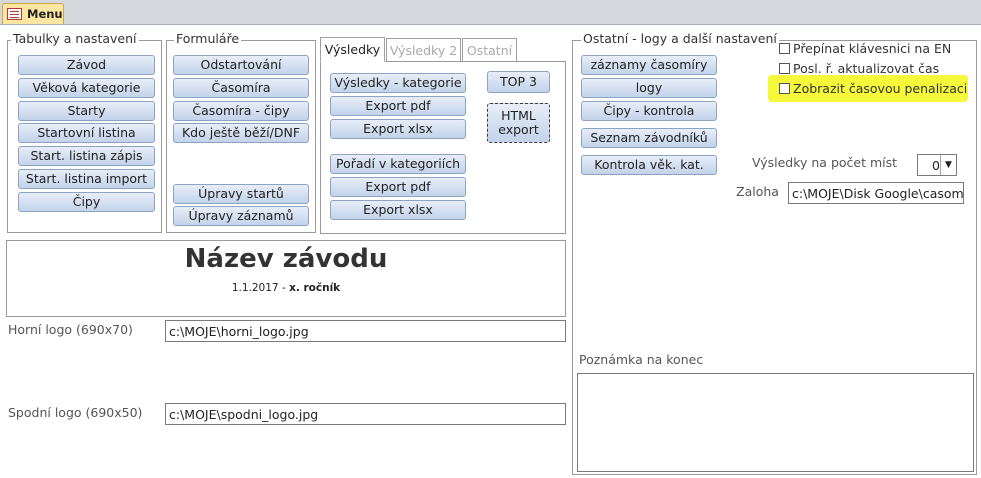  What do you see at coordinates (86, 179) in the screenshot?
I see `start-listina-import-button: Start. listina import` at bounding box center [86, 179].